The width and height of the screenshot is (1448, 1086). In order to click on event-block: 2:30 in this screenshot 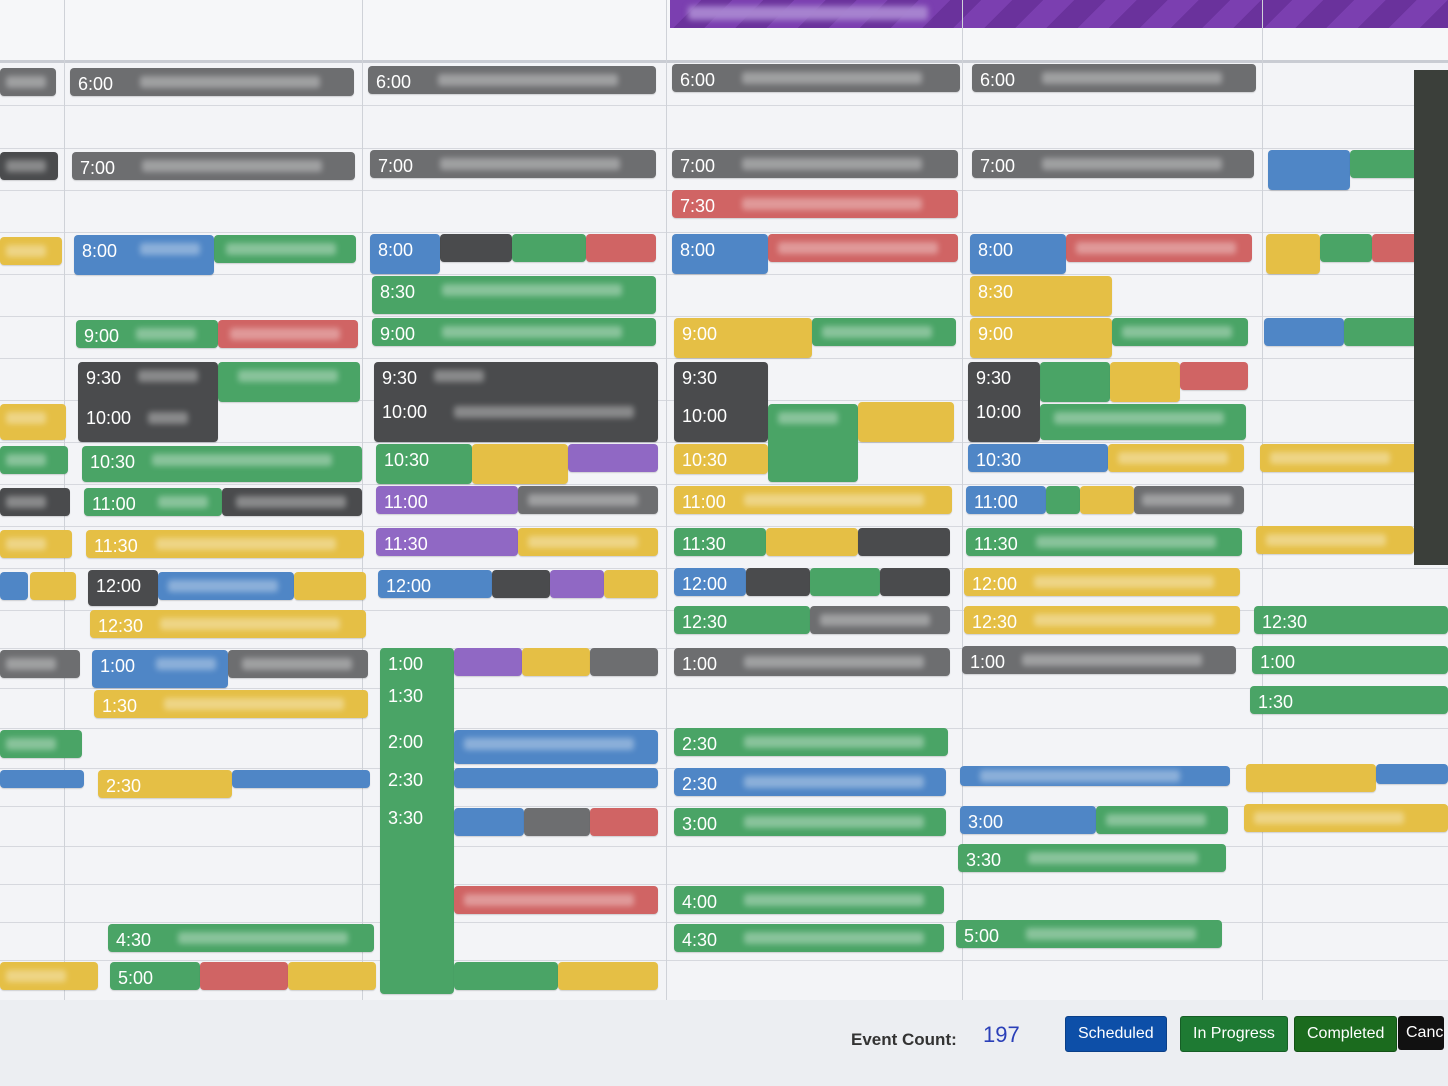, I will do `click(811, 742)`.